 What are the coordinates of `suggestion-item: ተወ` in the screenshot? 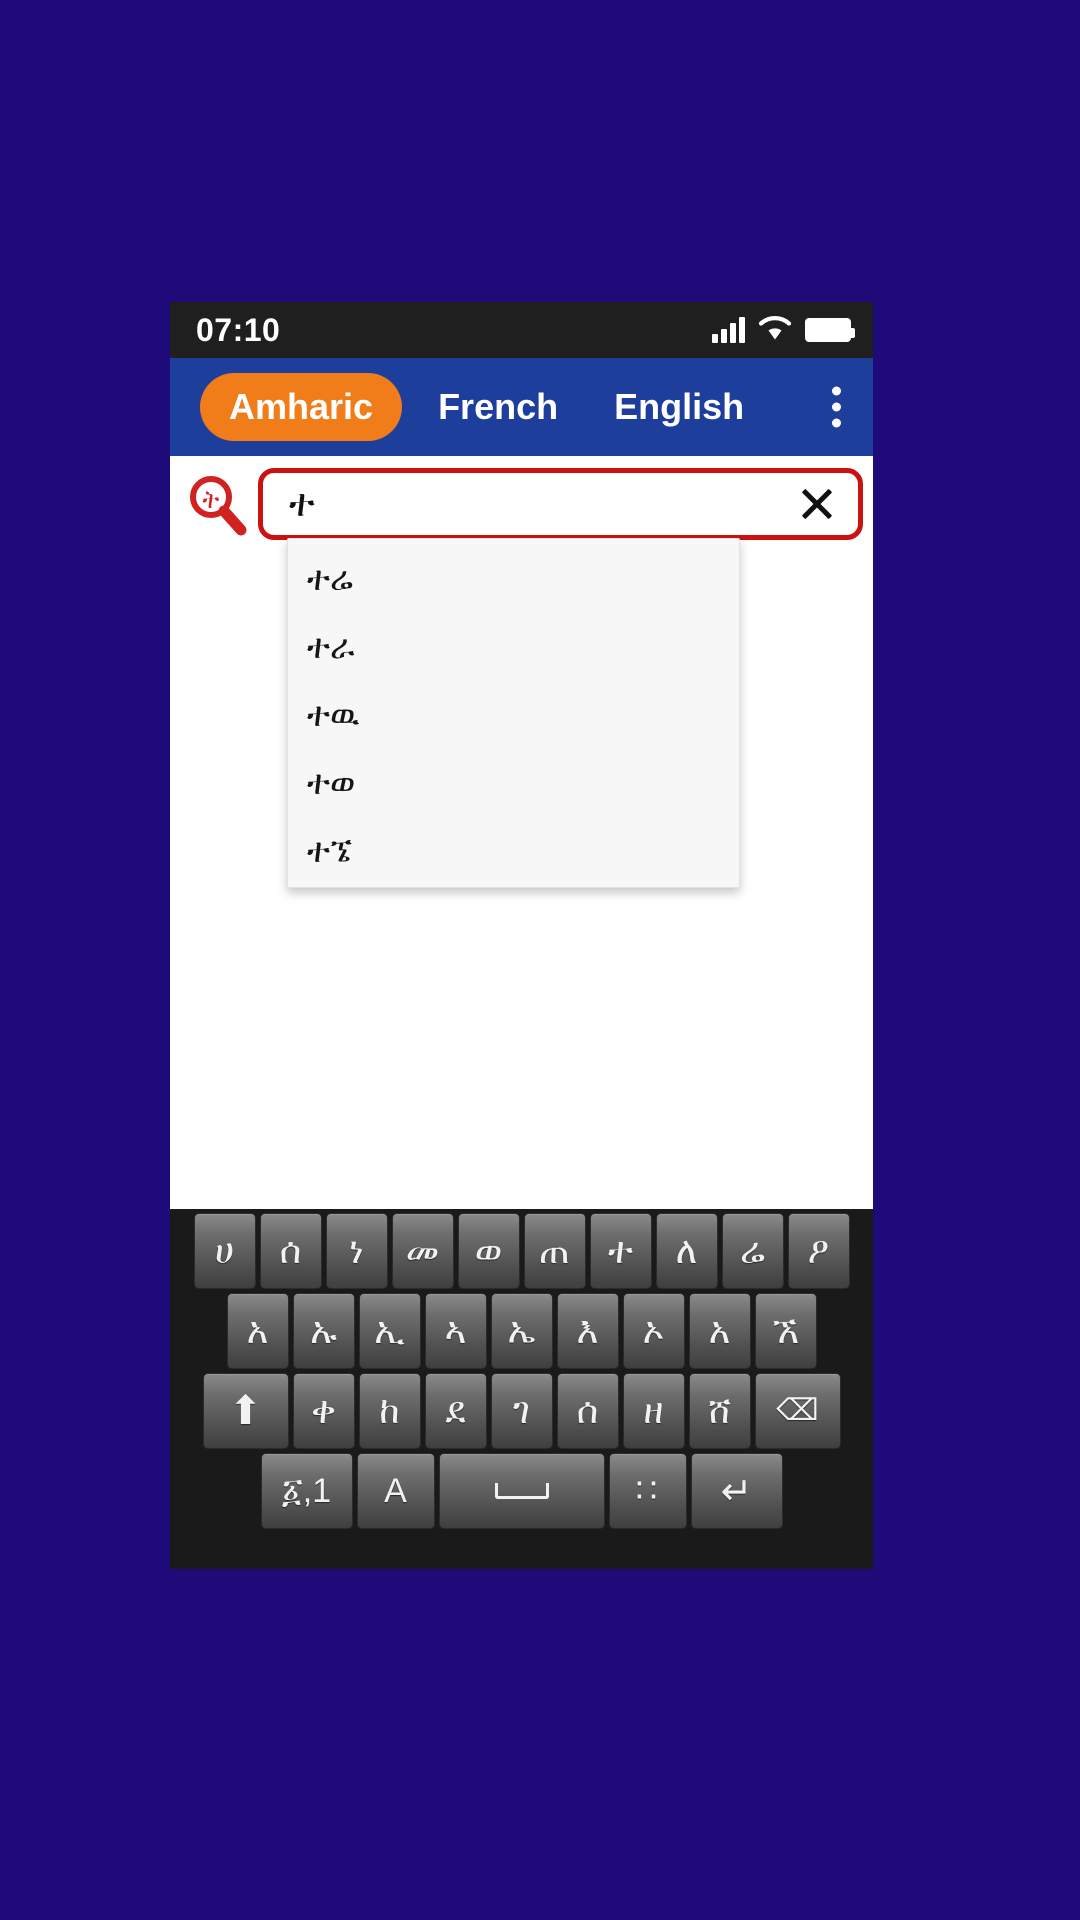 It's located at (513, 783).